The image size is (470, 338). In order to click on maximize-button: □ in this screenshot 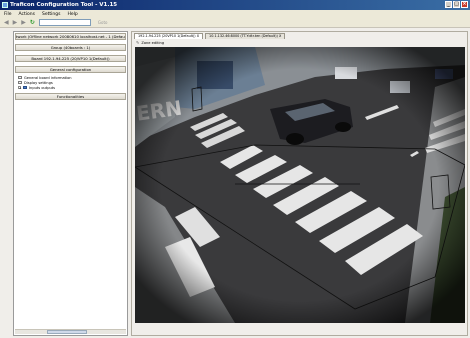, I will do `click(456, 4)`.